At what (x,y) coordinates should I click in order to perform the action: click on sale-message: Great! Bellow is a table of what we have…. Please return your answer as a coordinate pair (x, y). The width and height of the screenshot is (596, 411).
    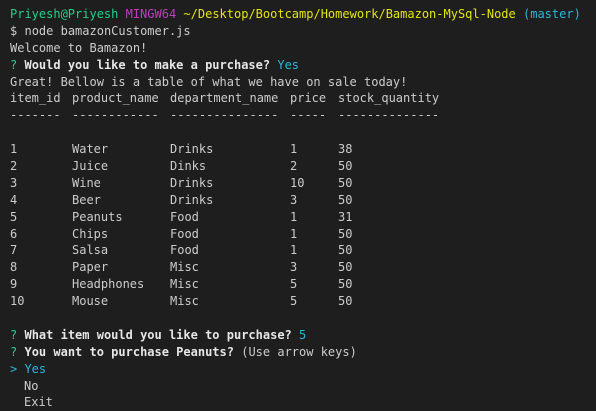
    Looking at the image, I should click on (209, 81).